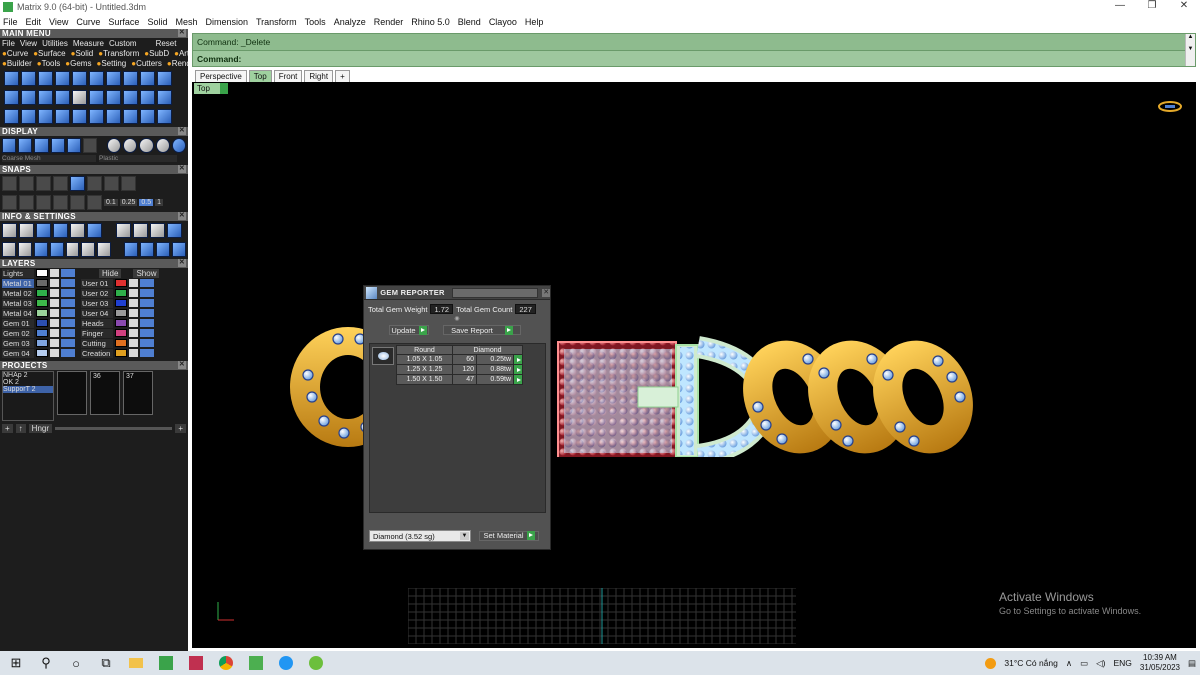  I want to click on sweep-tool-icon, so click(28, 97).